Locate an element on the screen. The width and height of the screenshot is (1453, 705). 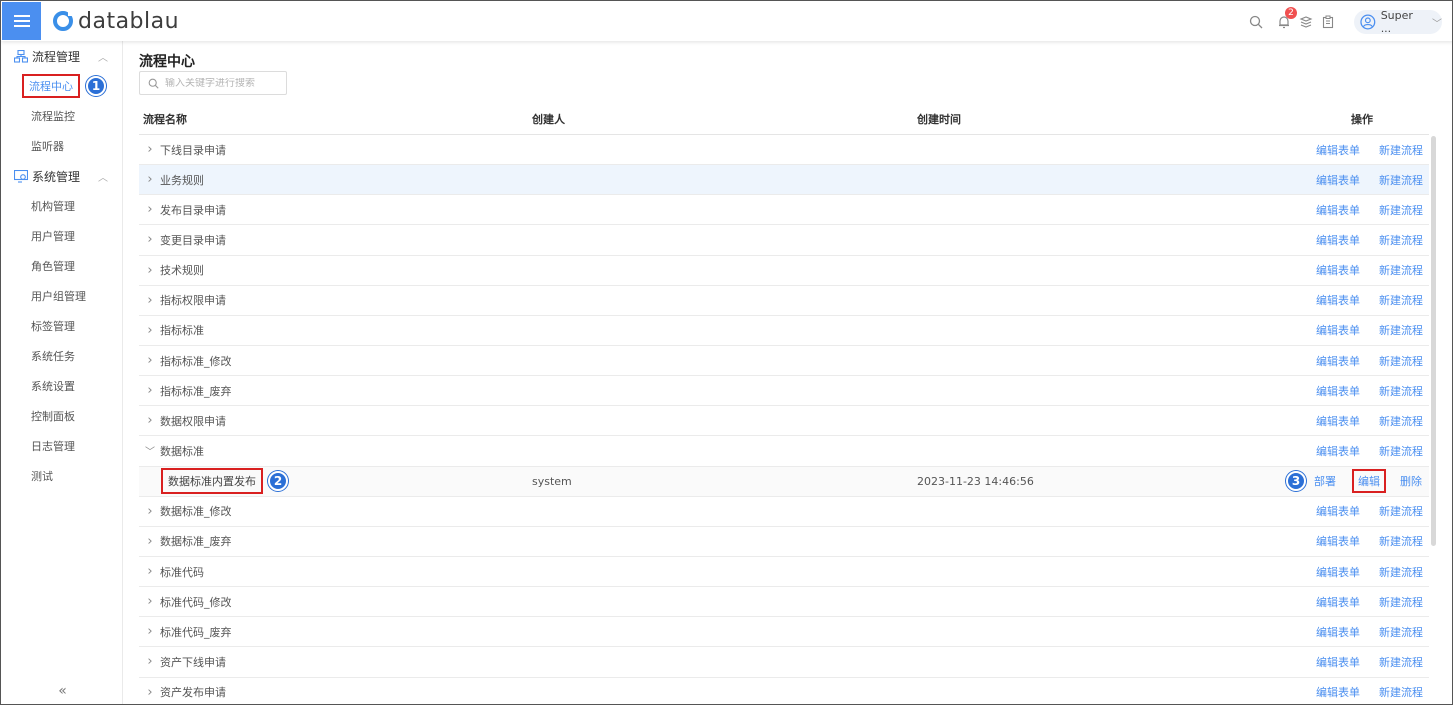
collapse-sidebar-button: « is located at coordinates (62, 691).